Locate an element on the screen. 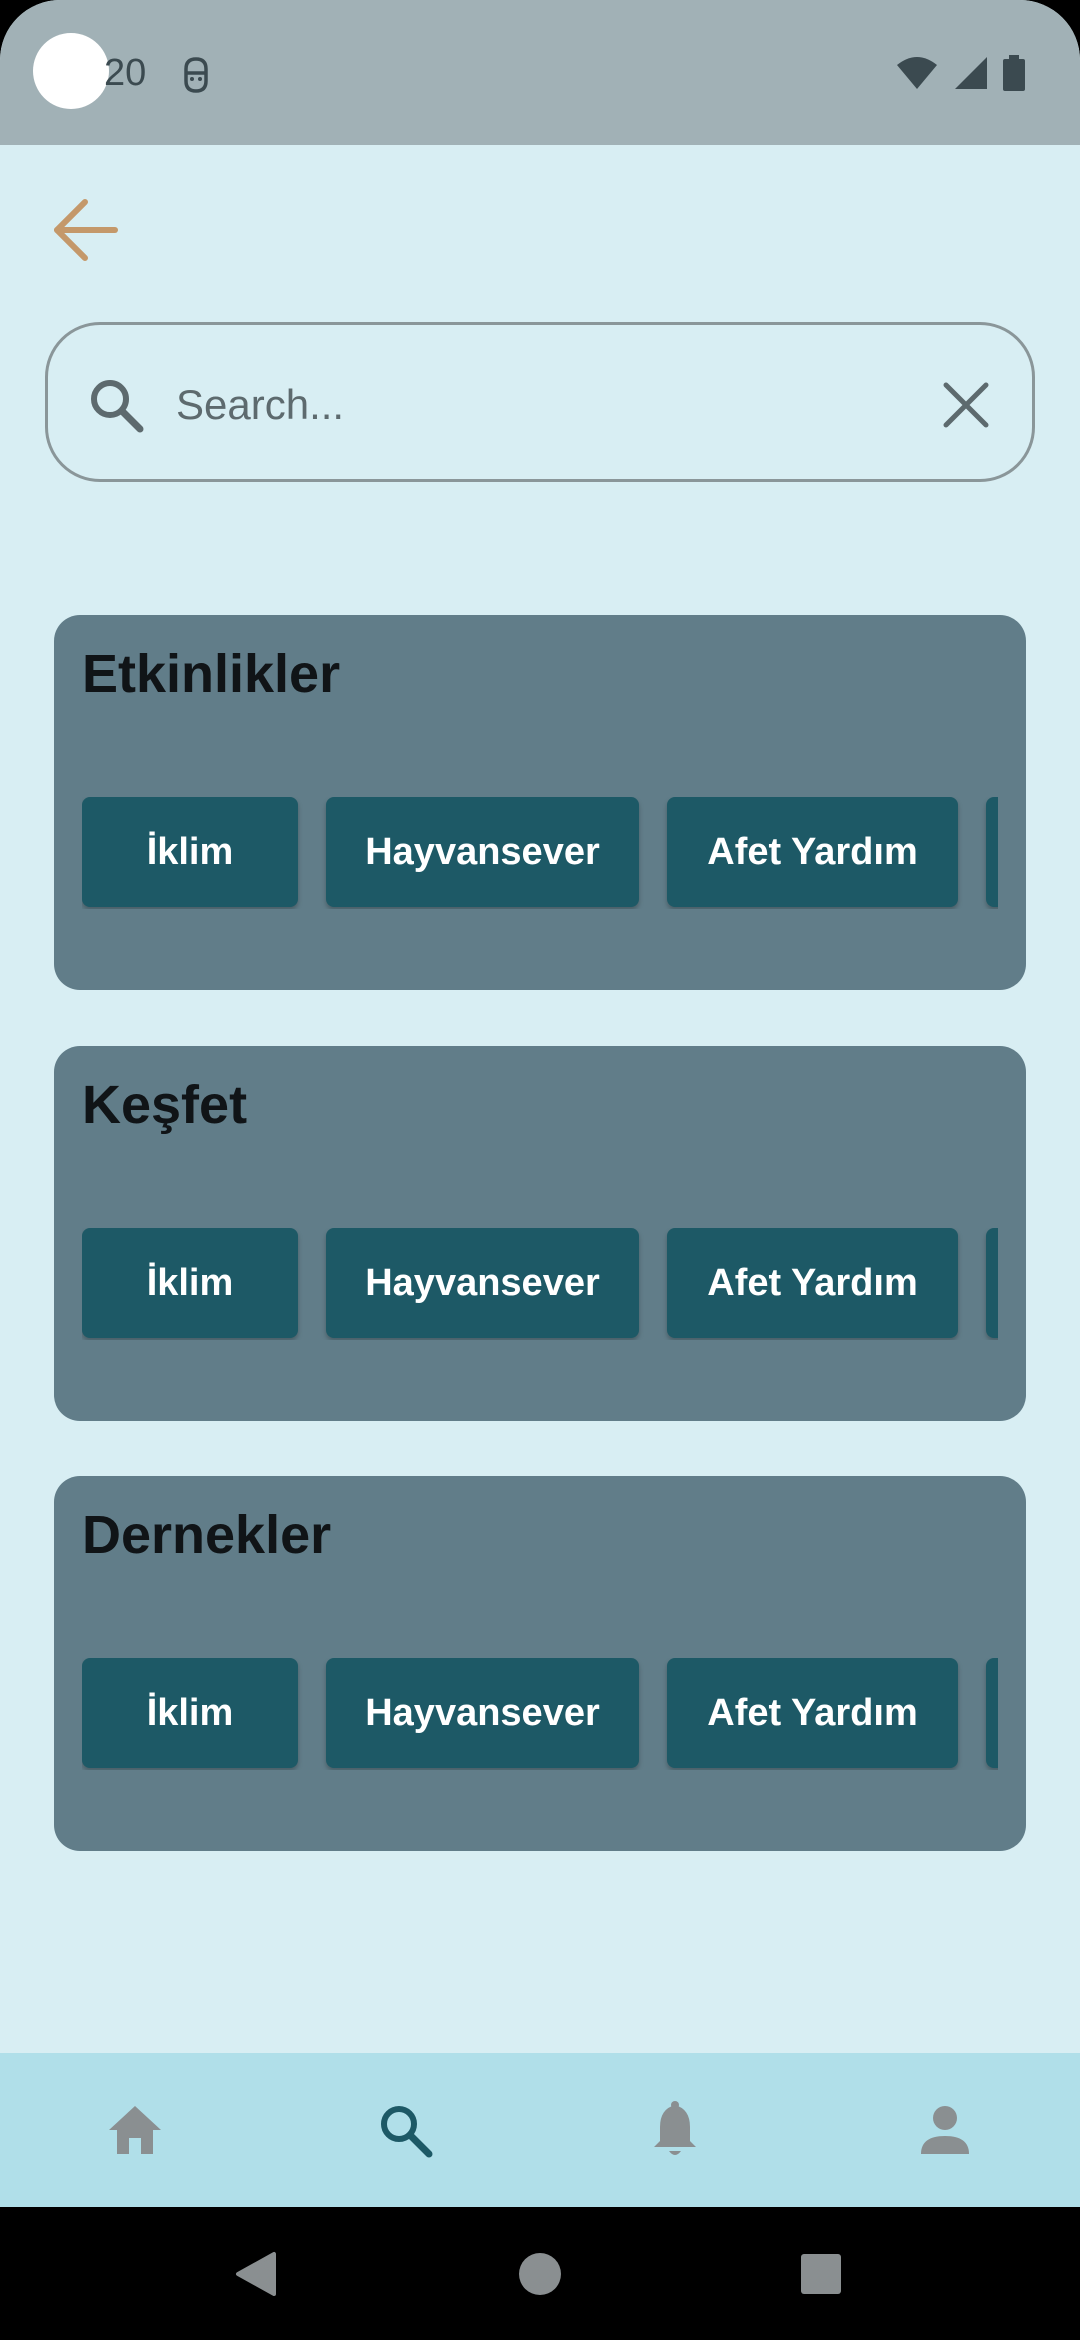 The width and height of the screenshot is (1080, 2340). back-button is located at coordinates (85, 230).